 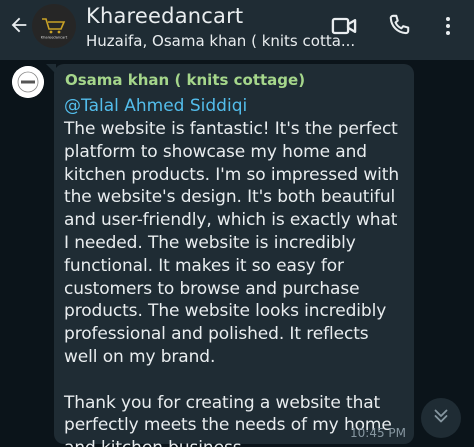 I want to click on voice-call-button, so click(x=399, y=27).